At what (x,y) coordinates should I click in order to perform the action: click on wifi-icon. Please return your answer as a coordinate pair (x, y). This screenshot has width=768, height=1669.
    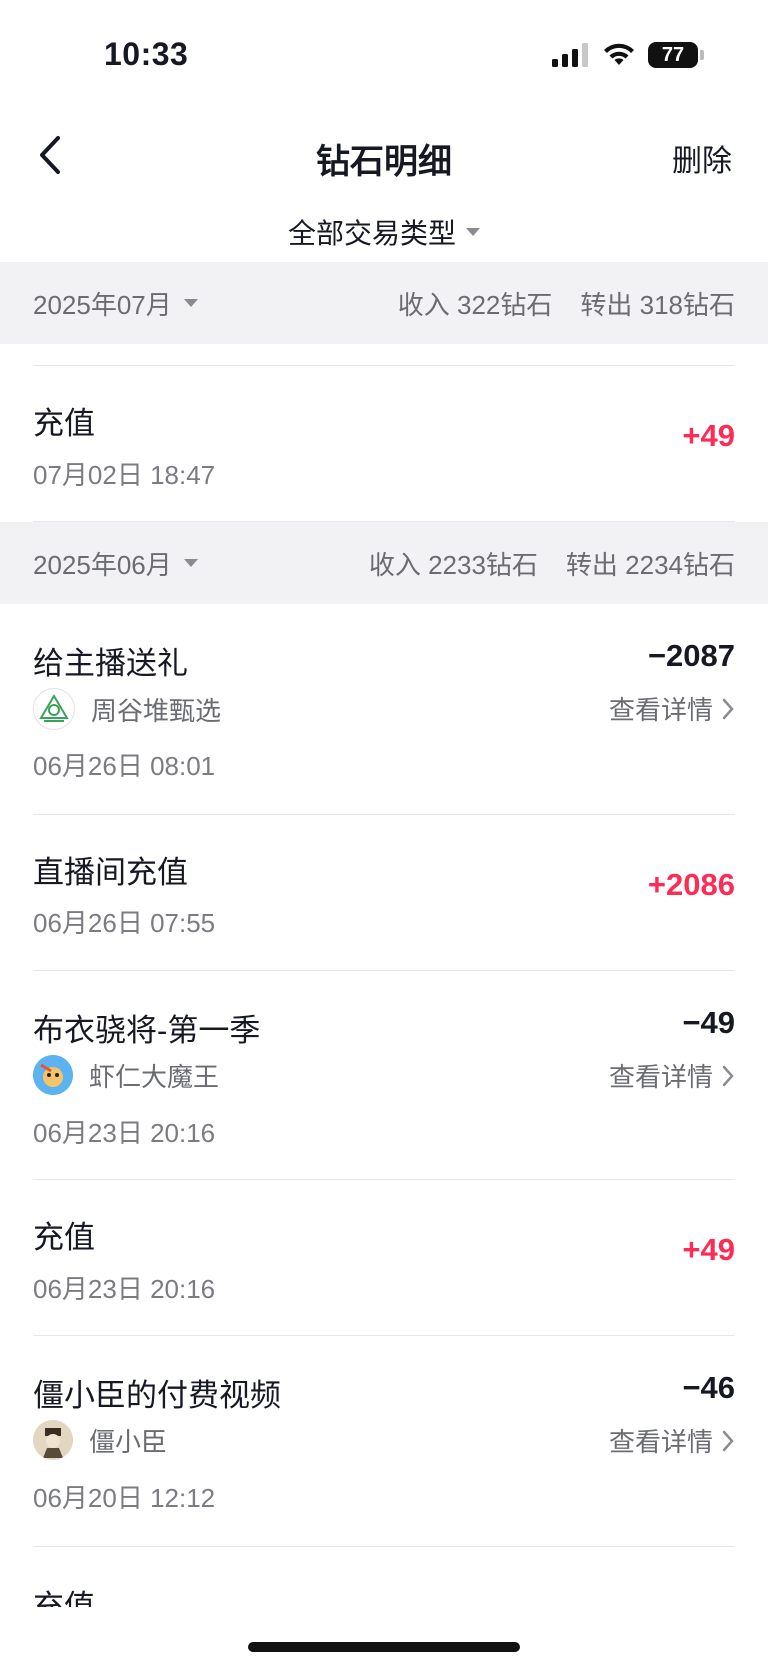
    Looking at the image, I should click on (619, 54).